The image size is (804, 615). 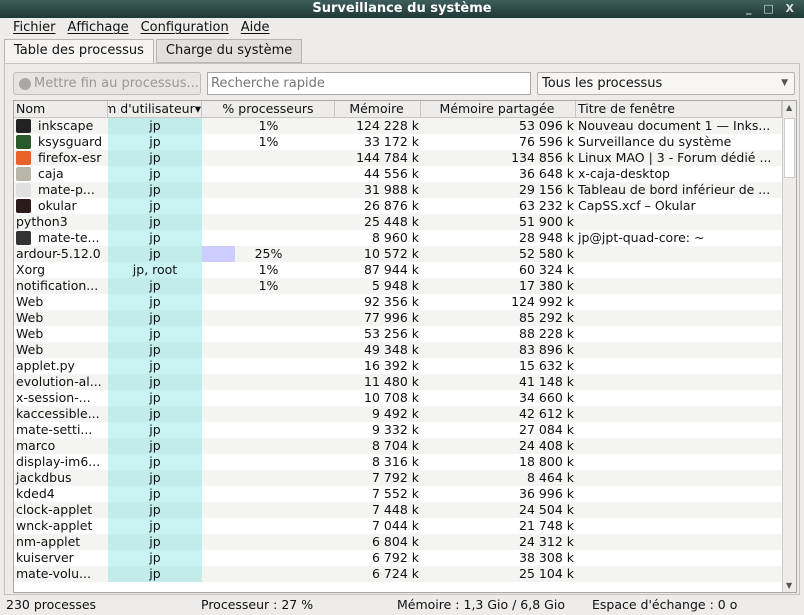 I want to click on table-row: caja jp 44 556 k 36 648 k x-caja-desktop, so click(x=405, y=174).